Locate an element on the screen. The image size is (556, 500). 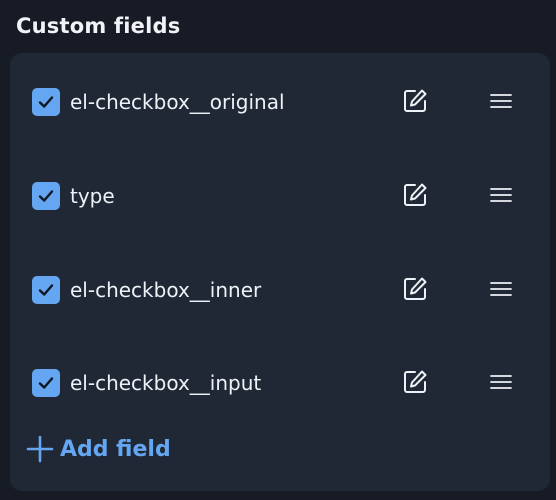
field-row: el-checkbox__input is located at coordinates (280, 383).